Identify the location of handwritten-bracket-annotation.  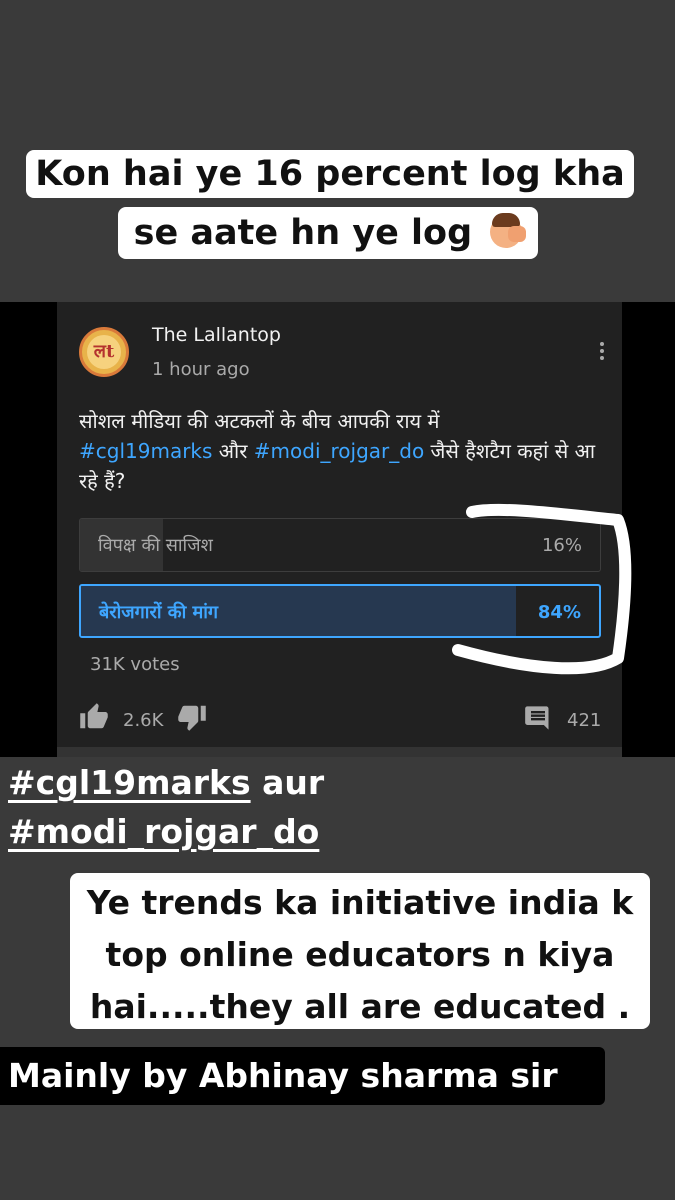
(542, 589).